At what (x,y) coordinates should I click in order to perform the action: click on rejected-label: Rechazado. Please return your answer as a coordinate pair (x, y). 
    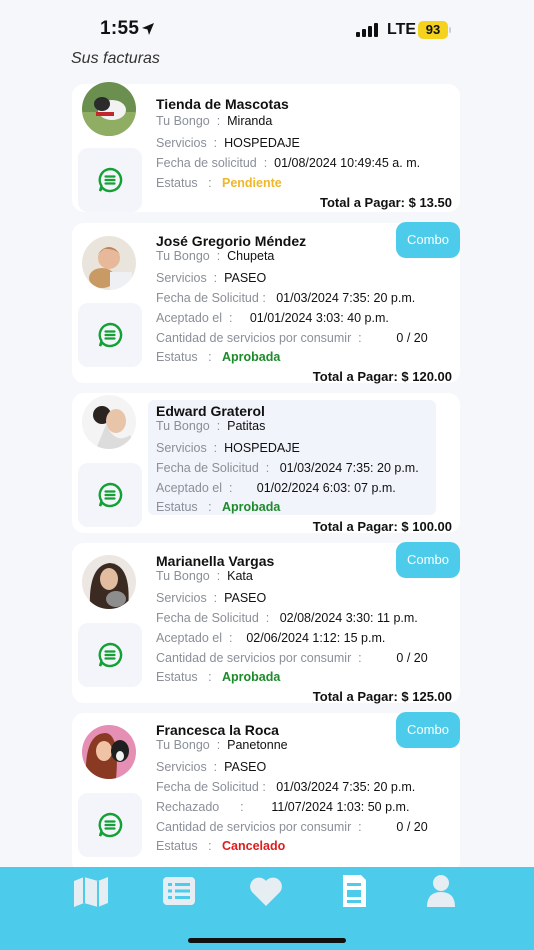
    Looking at the image, I should click on (188, 807).